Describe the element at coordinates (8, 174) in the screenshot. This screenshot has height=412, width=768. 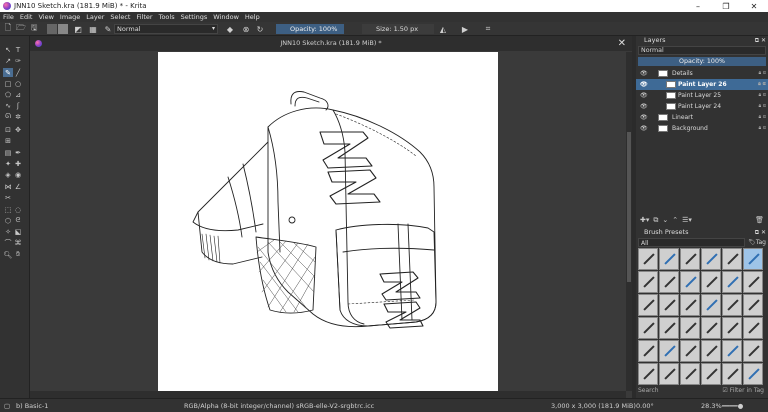
I see `fill-tool-icon: ◈` at that location.